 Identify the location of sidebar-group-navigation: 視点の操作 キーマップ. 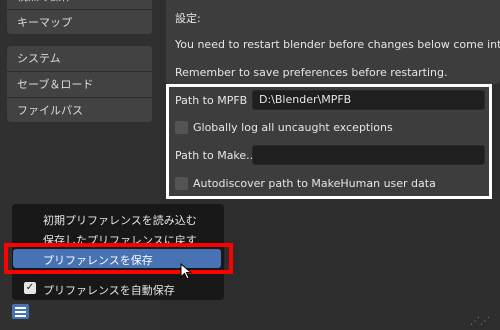
(79, 17).